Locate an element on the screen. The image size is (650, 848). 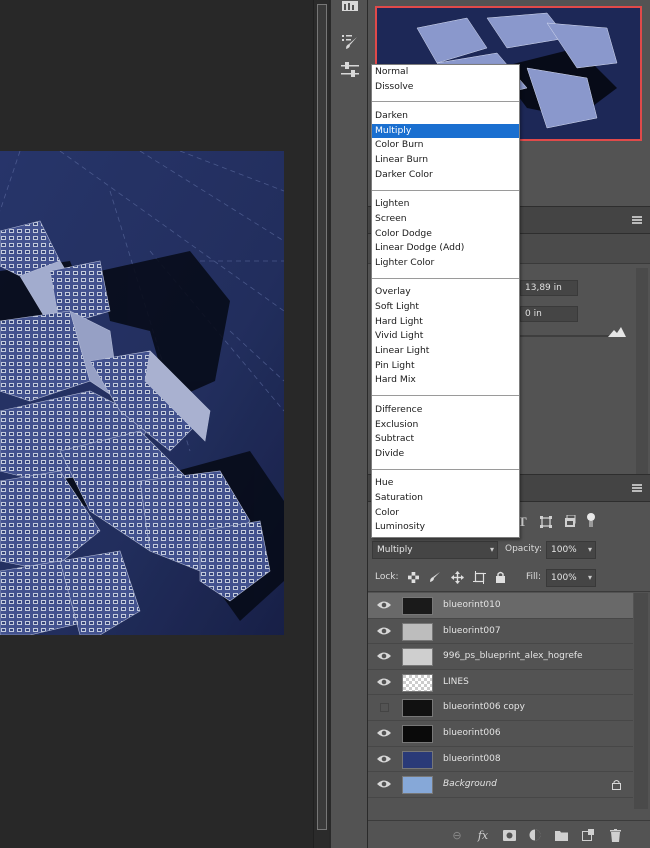
blend-option: Multiply is located at coordinates (445, 131).